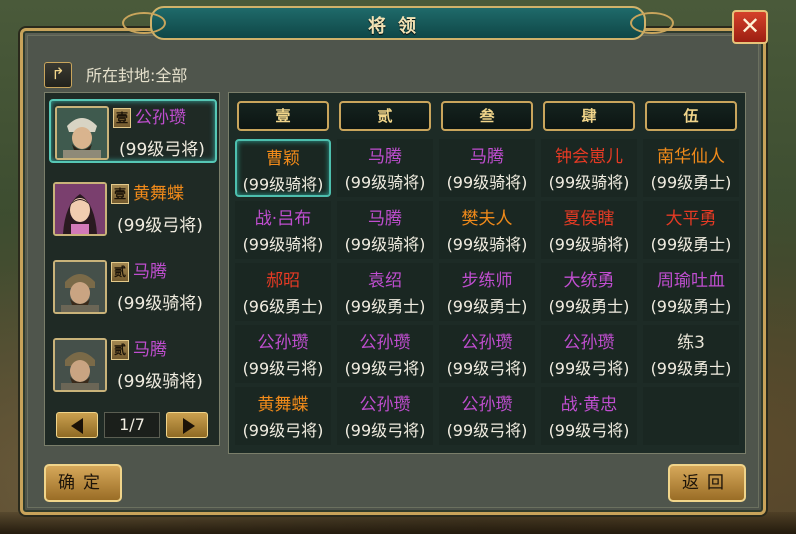 This screenshot has height=534, width=796. What do you see at coordinates (487, 230) in the screenshot?
I see `formation-slot: 樊夫人 (99级骑将)` at bounding box center [487, 230].